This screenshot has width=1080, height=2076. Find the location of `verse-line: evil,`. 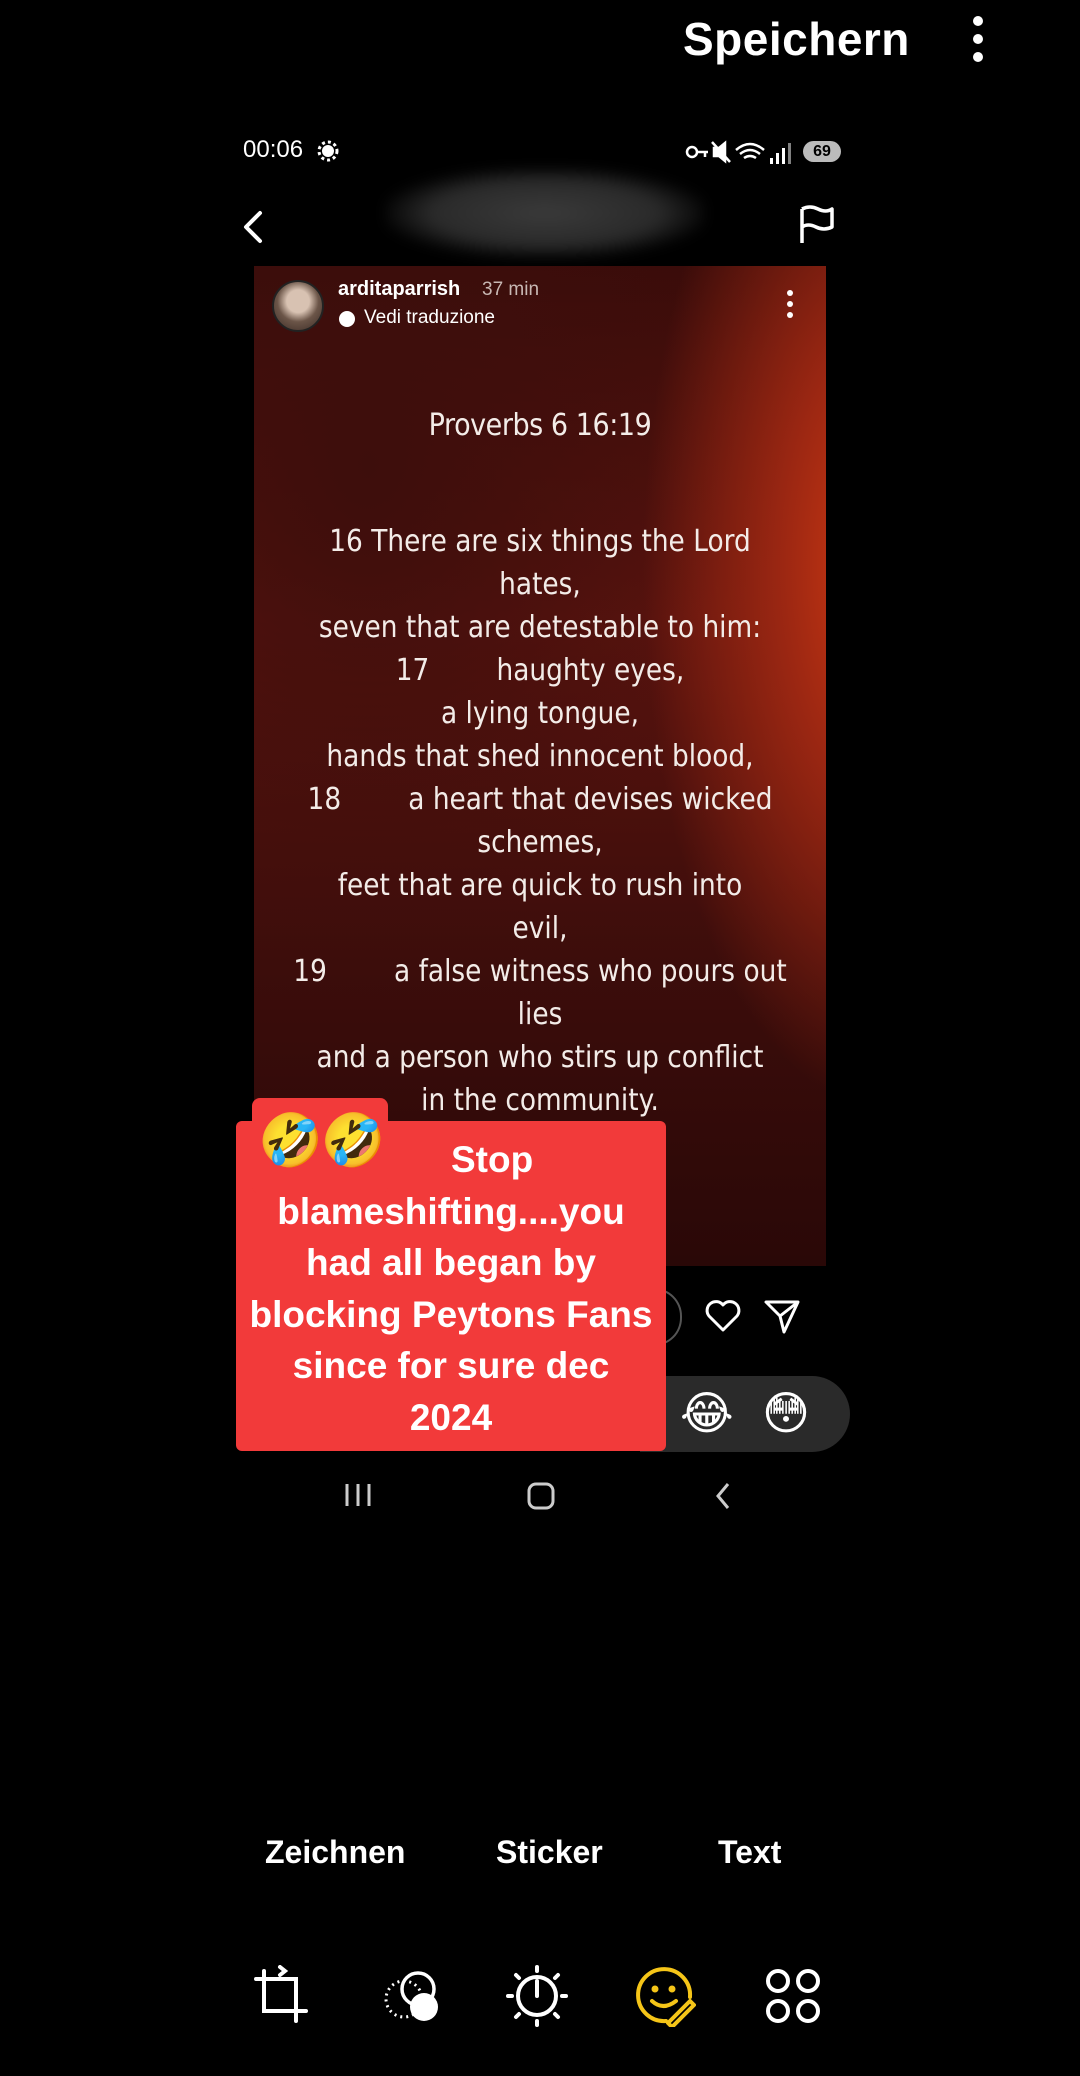

verse-line: evil, is located at coordinates (540, 928).